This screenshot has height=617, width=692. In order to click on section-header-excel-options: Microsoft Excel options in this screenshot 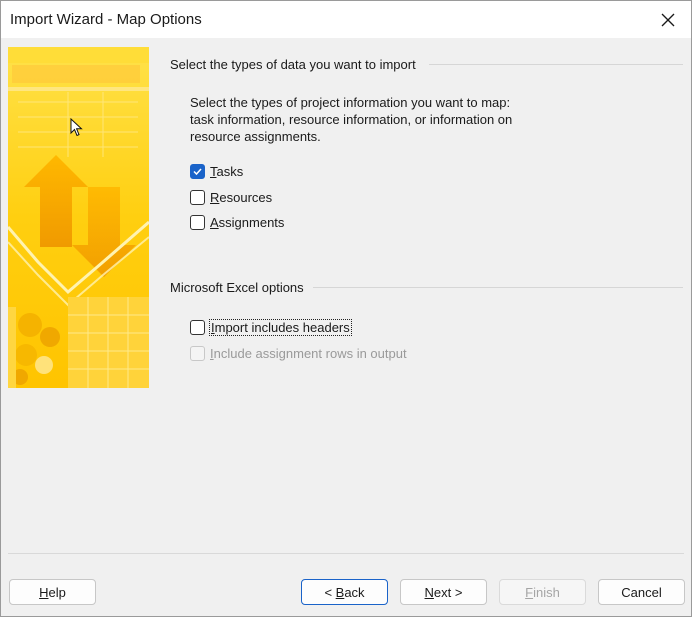, I will do `click(237, 287)`.